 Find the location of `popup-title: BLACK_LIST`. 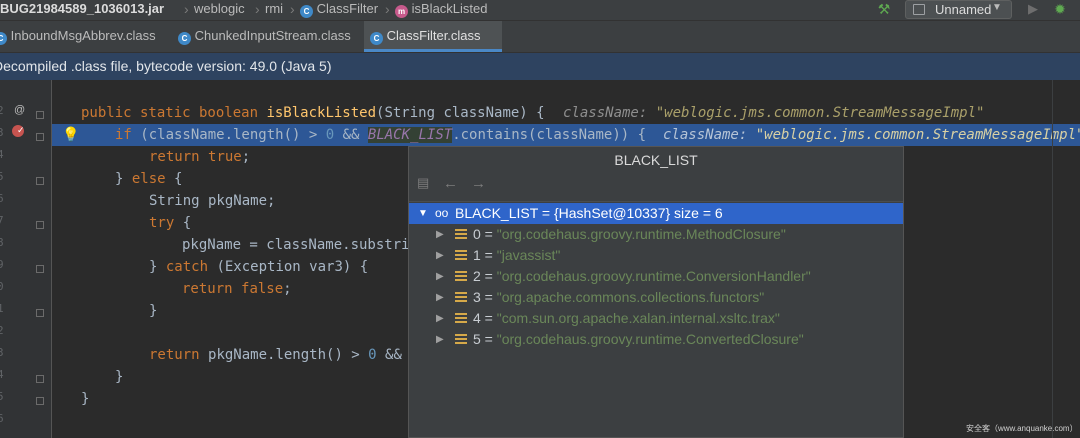

popup-title: BLACK_LIST is located at coordinates (656, 160).